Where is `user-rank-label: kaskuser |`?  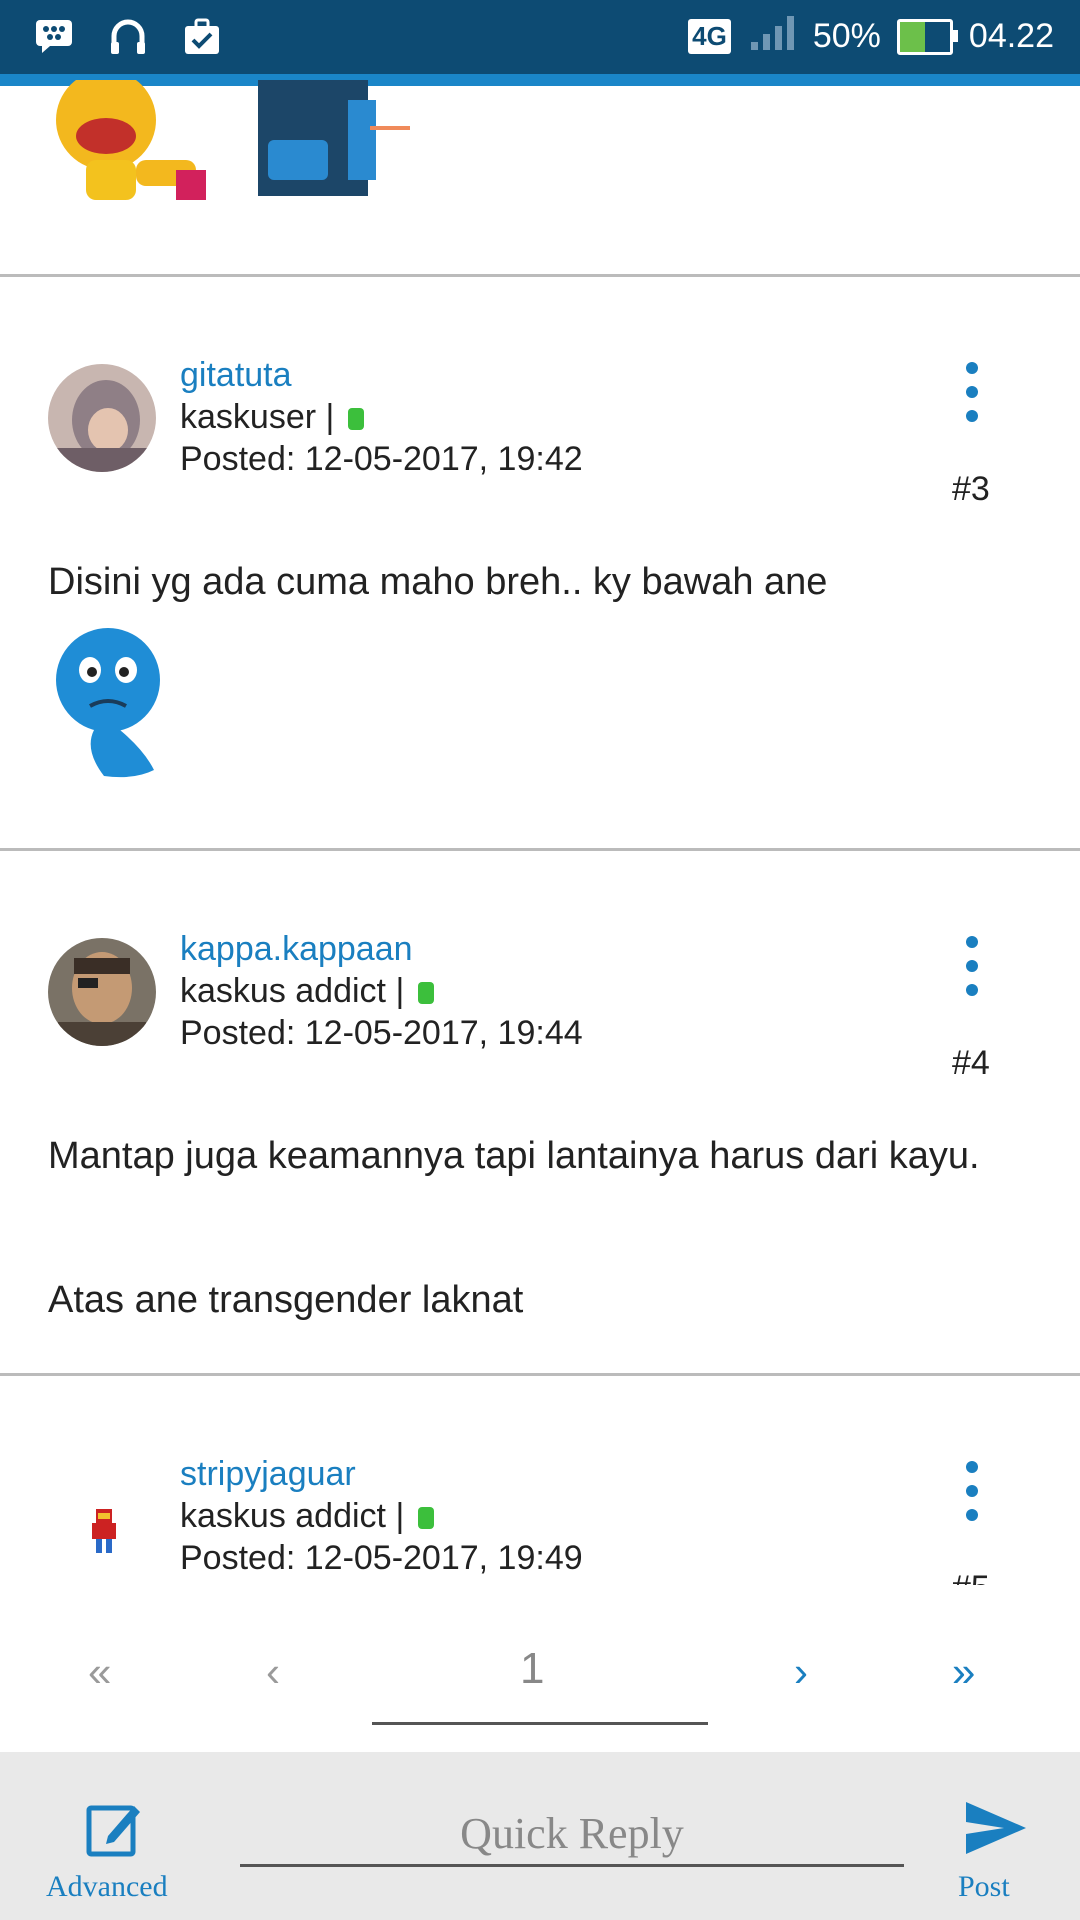 user-rank-label: kaskuser | is located at coordinates (257, 417).